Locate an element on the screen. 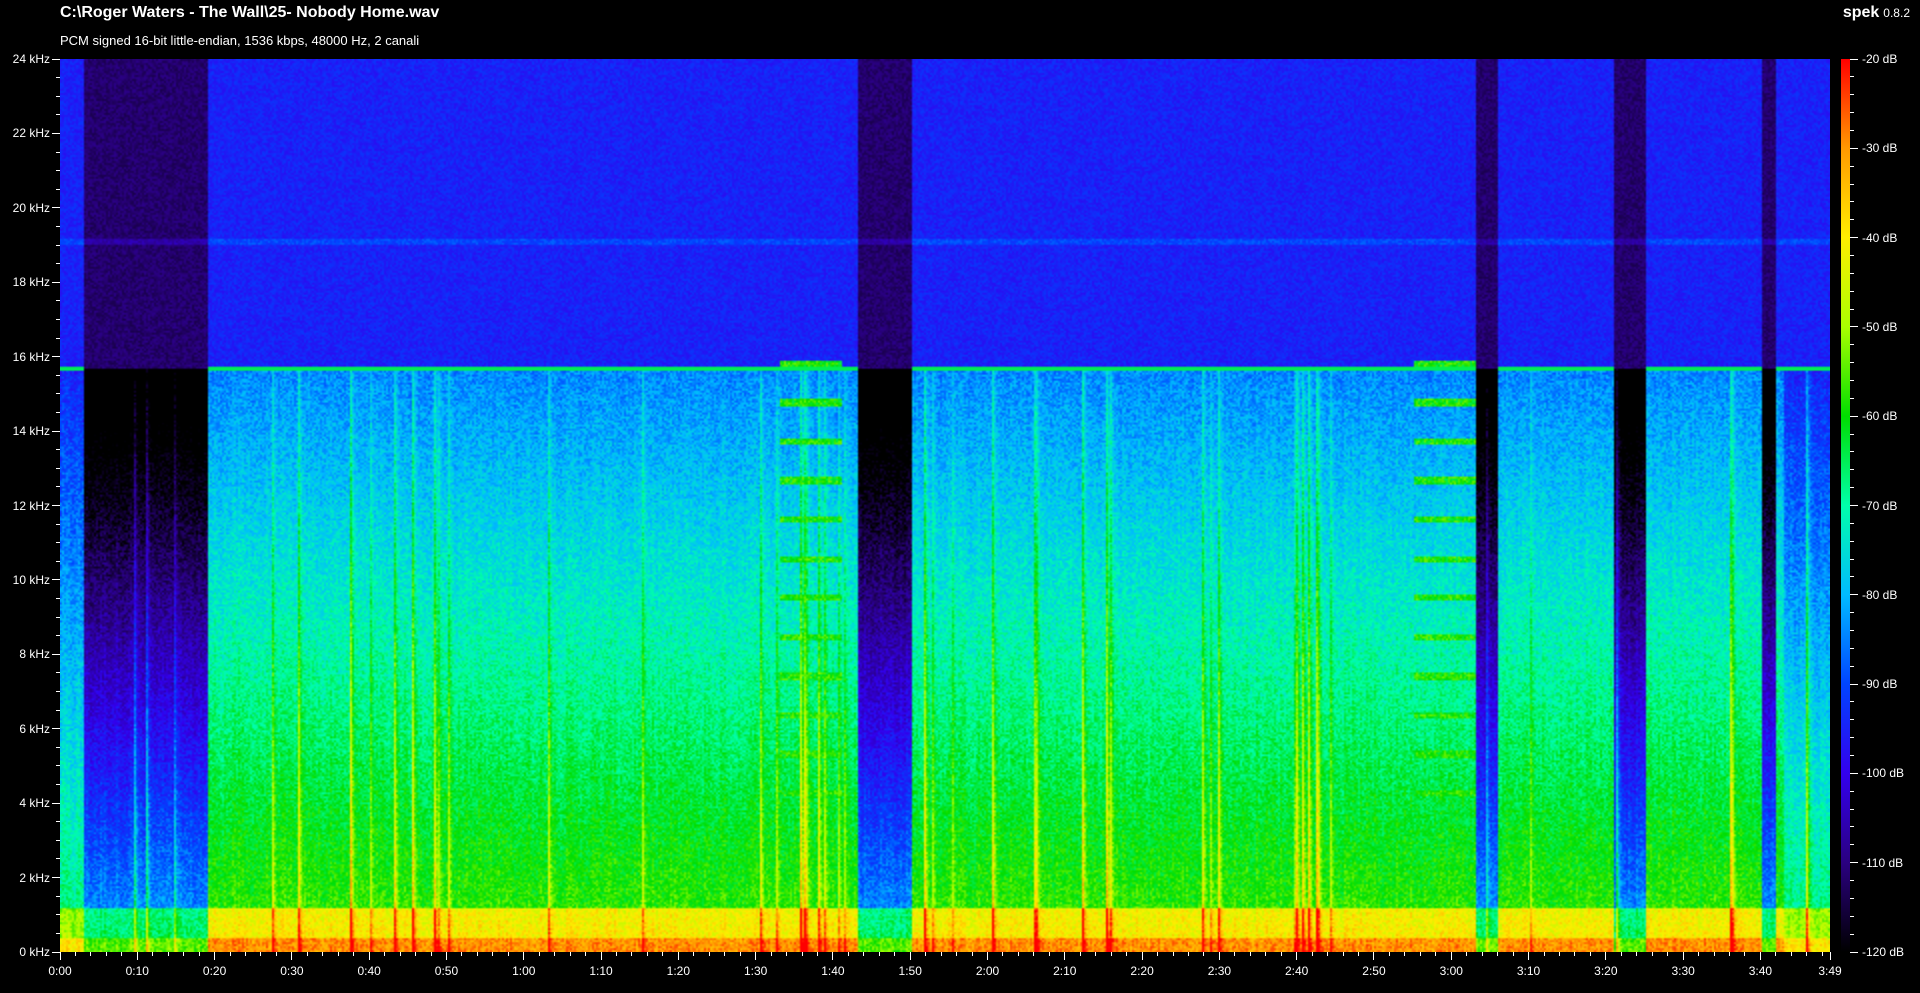 Image resolution: width=1920 pixels, height=993 pixels. frequency-label: 20 kHz is located at coordinates (31, 207).